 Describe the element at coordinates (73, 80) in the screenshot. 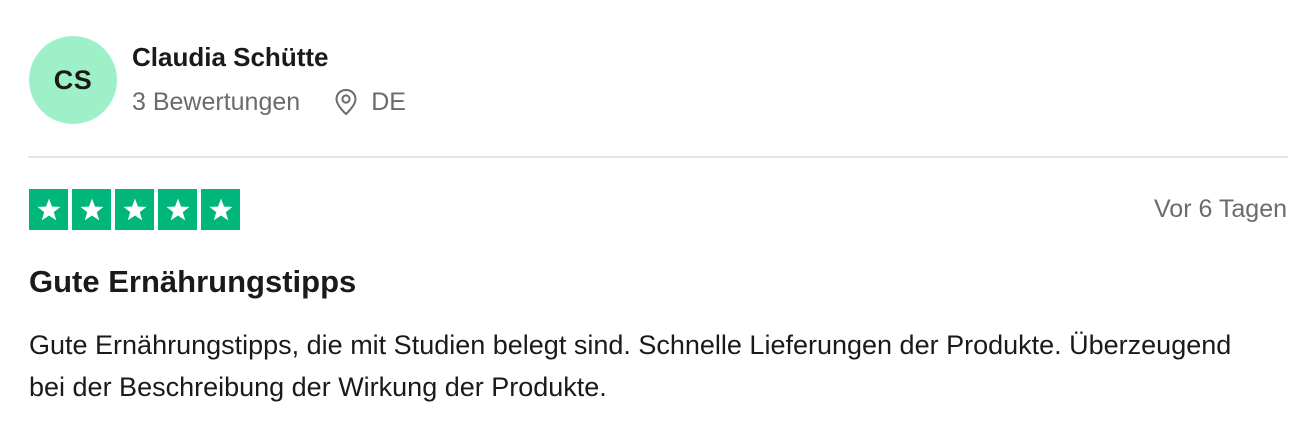

I see `avatar: CS` at that location.